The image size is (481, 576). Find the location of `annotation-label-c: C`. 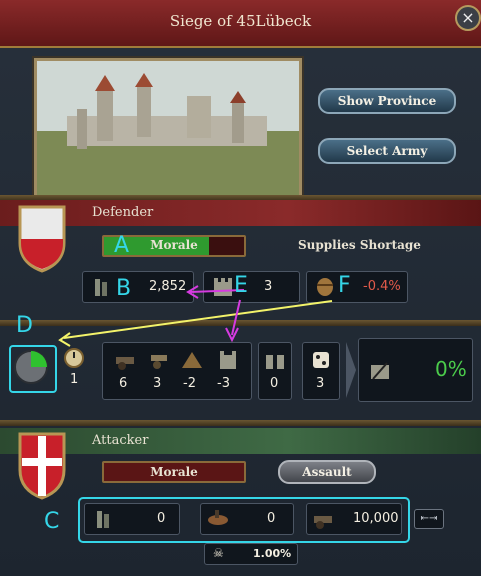

annotation-label-c: C is located at coordinates (52, 521).